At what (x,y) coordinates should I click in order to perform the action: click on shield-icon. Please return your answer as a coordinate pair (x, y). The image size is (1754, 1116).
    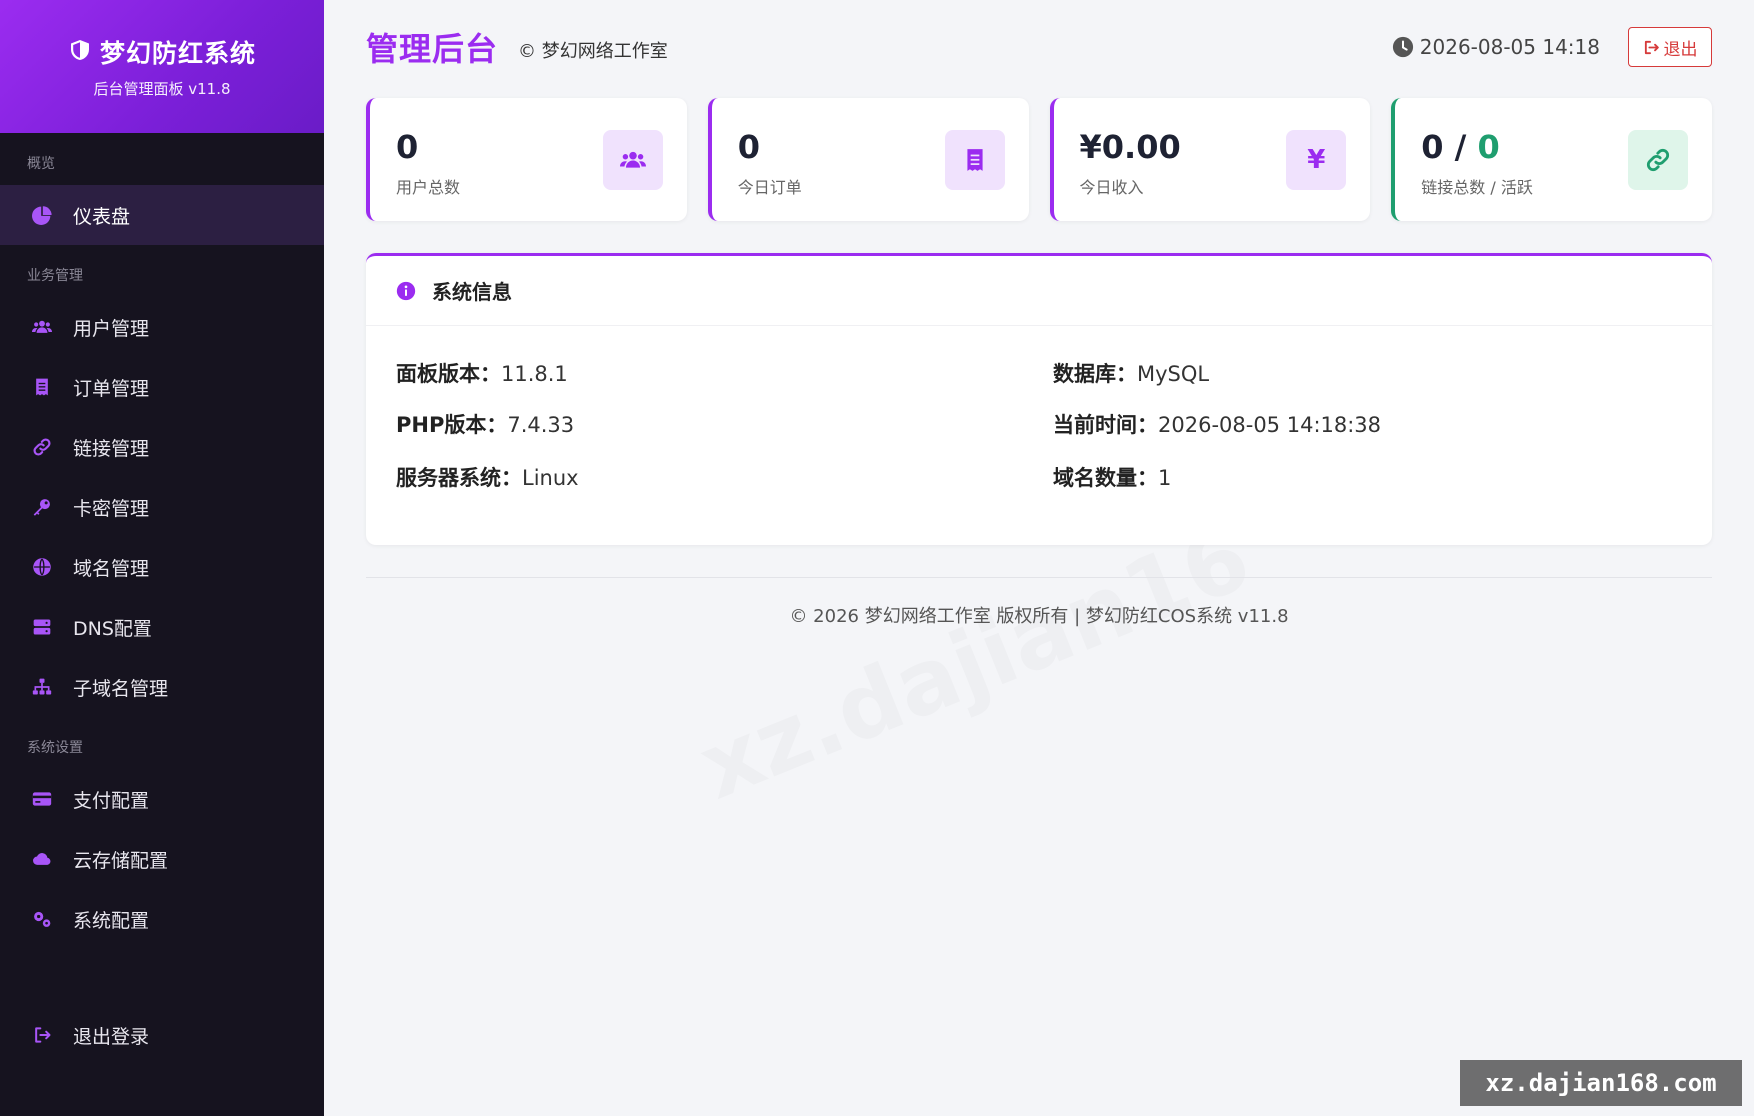
    Looking at the image, I should click on (80, 52).